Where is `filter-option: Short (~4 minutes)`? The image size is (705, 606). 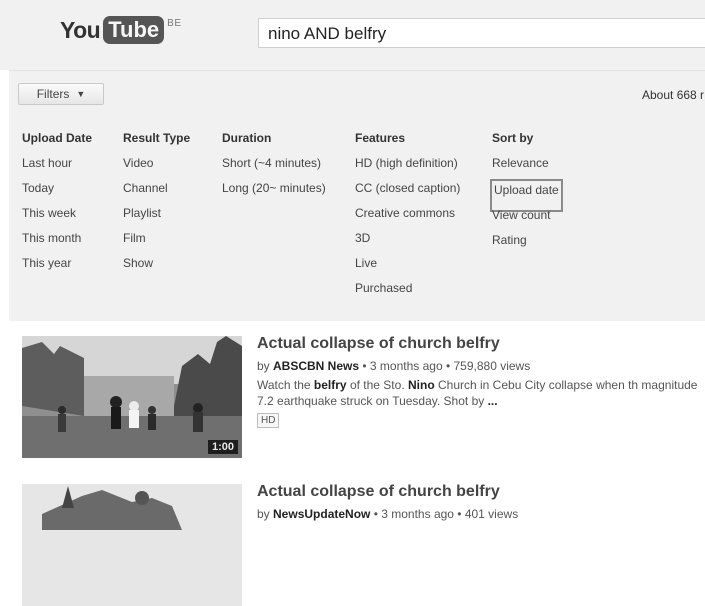
filter-option: Short (~4 minutes) is located at coordinates (274, 168).